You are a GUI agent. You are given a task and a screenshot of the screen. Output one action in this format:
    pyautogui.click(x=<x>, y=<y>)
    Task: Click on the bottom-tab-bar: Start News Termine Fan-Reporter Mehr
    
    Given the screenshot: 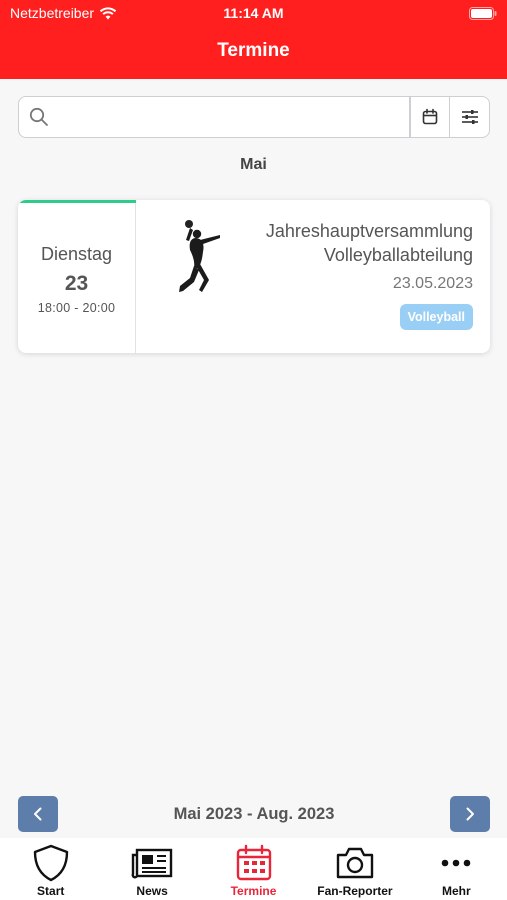 What is the action you would take?
    pyautogui.click(x=253, y=869)
    